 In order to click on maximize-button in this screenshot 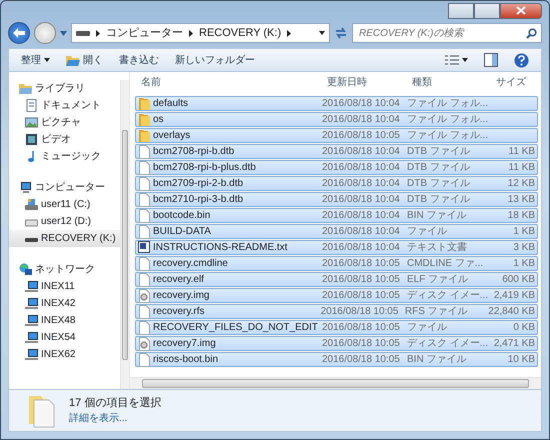, I will do `click(487, 11)`.